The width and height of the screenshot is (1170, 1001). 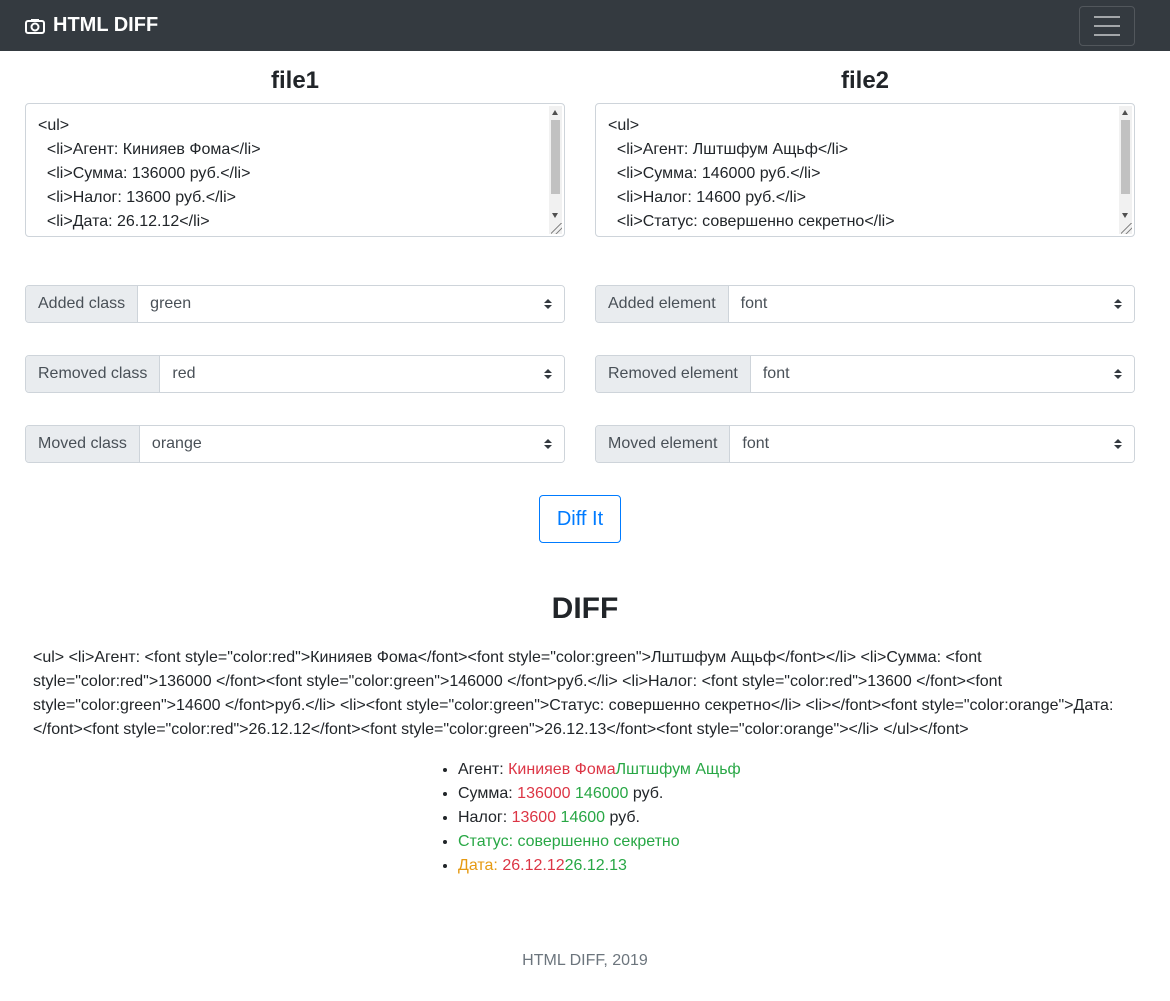 I want to click on list-item: Налог: 13600 14600 руб., so click(x=599, y=818).